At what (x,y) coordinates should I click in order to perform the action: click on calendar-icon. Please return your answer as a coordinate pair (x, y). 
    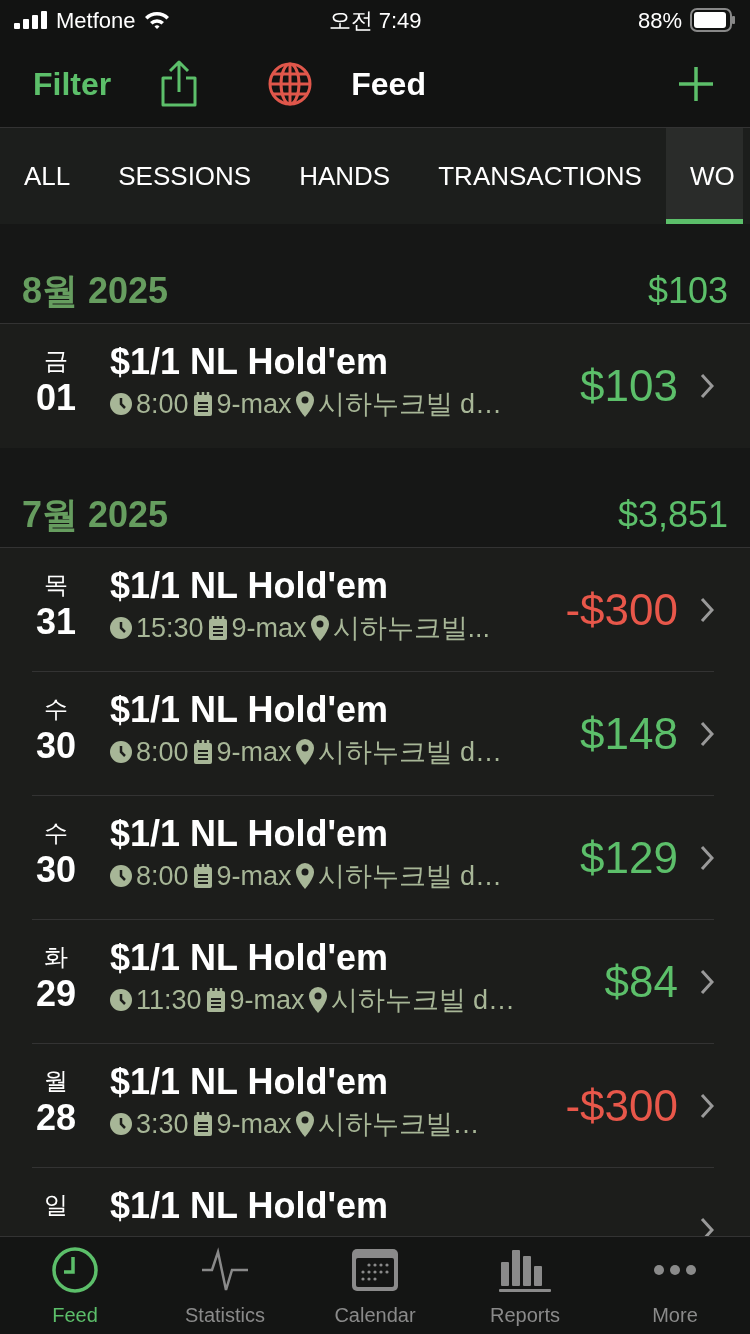
    Looking at the image, I should click on (375, 1270).